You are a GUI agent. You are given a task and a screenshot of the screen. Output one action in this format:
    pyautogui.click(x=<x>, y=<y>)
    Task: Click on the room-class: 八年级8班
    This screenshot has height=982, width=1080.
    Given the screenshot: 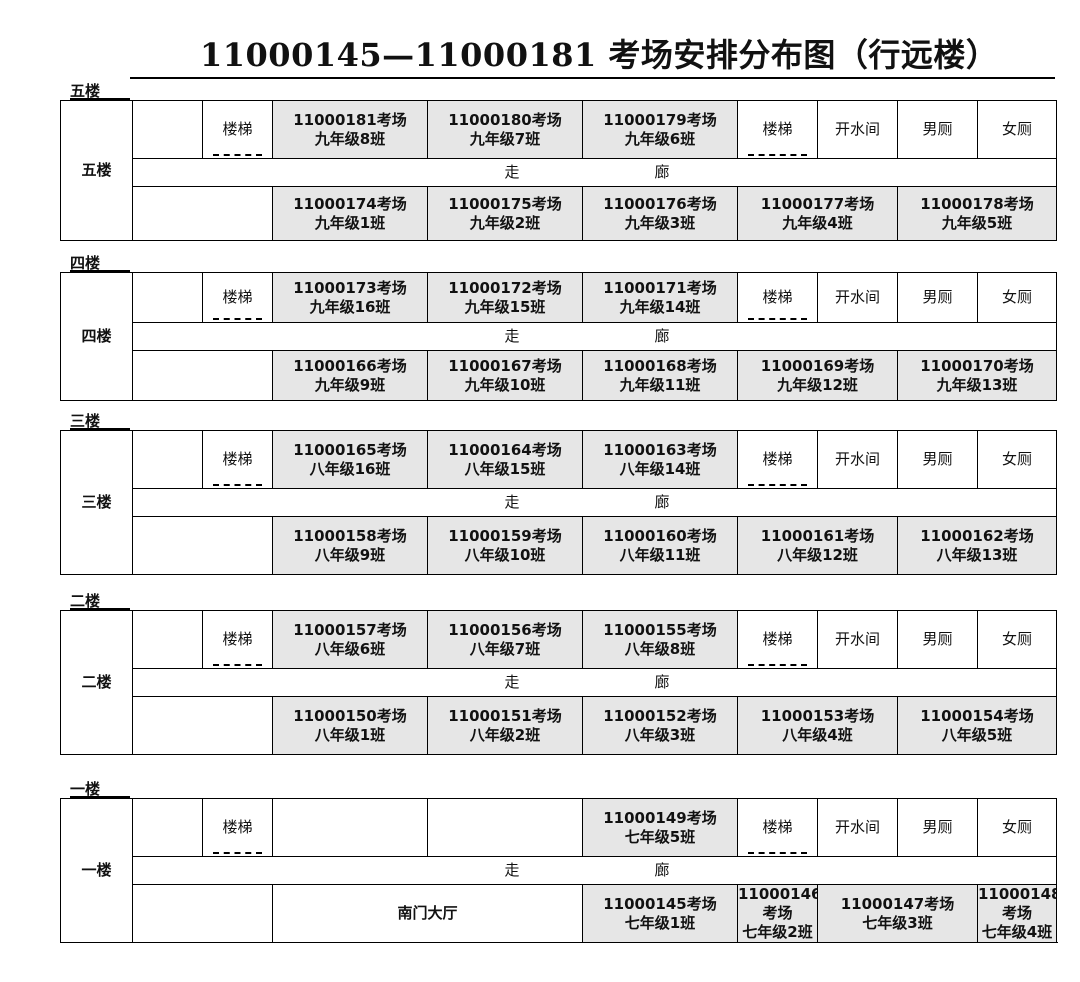 What is the action you would take?
    pyautogui.click(x=660, y=648)
    